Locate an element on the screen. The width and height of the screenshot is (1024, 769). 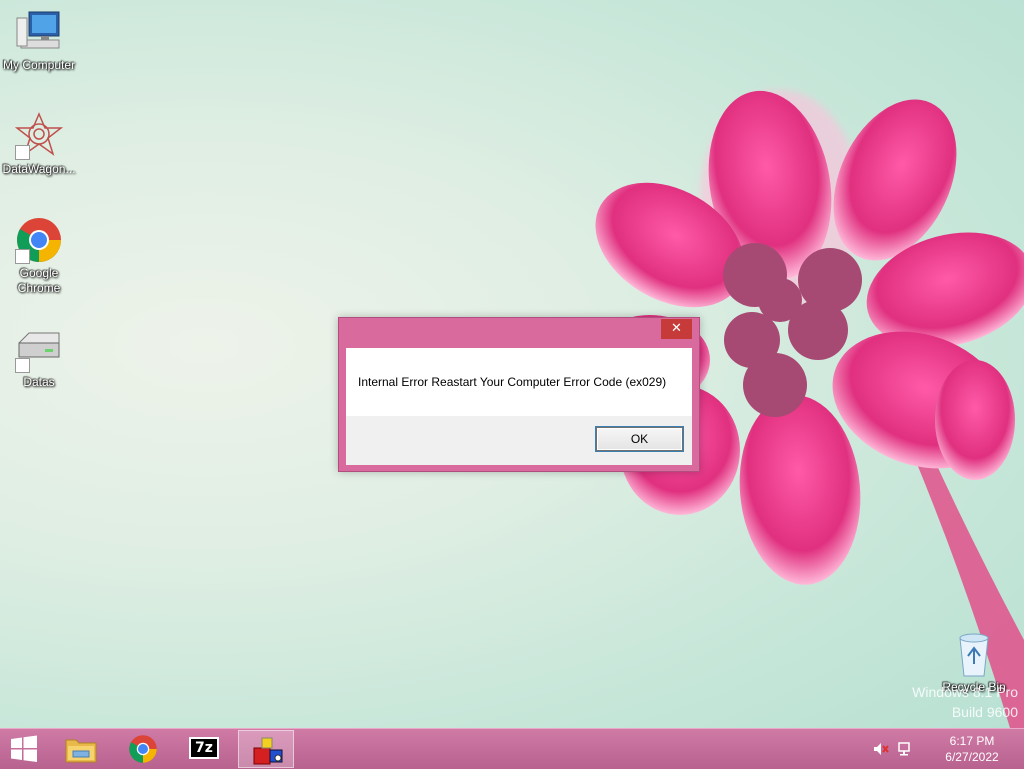
system-clock: 6:17 PM 6/27/2022 is located at coordinates (972, 749).